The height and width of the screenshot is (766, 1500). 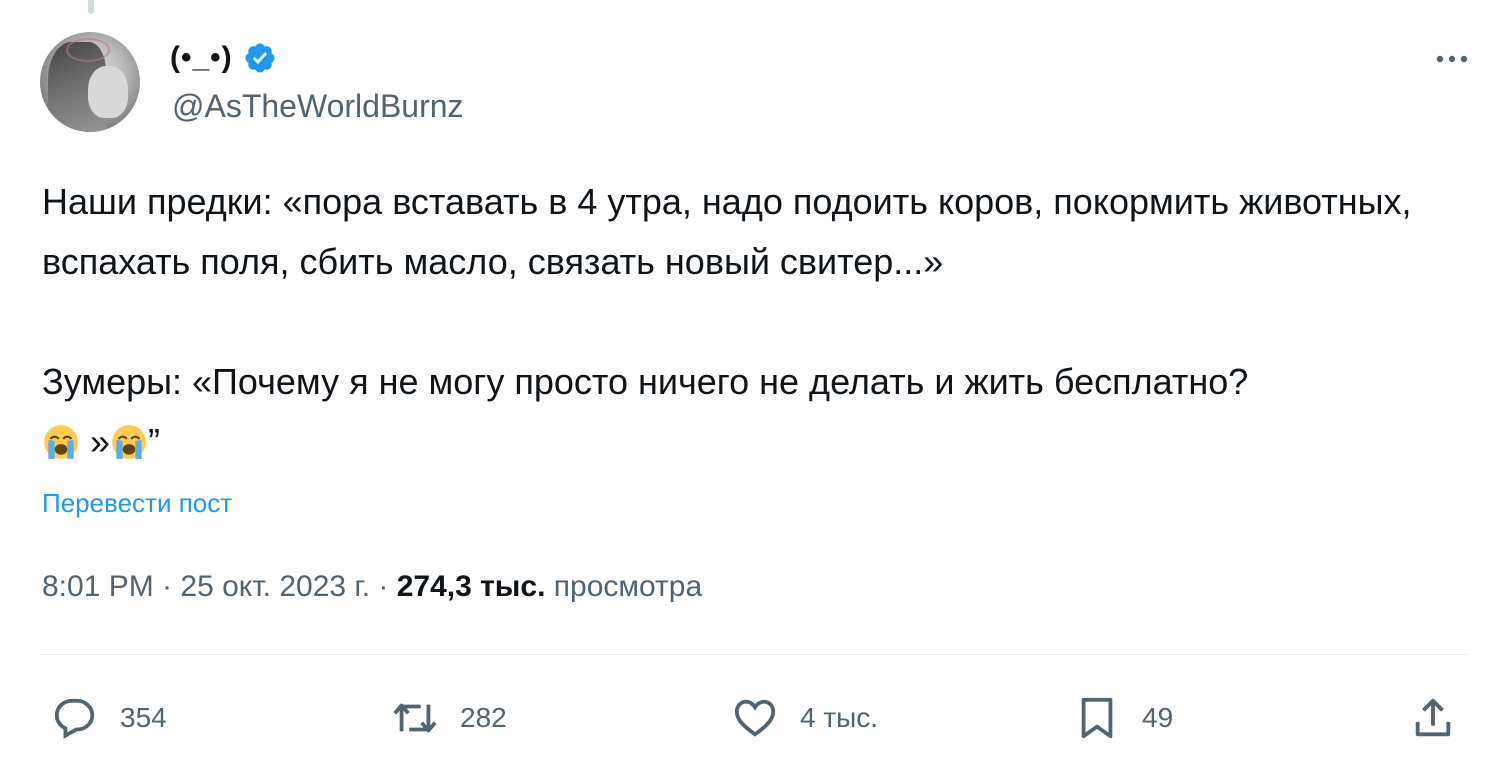 I want to click on display-name: (•_•), so click(x=201, y=58).